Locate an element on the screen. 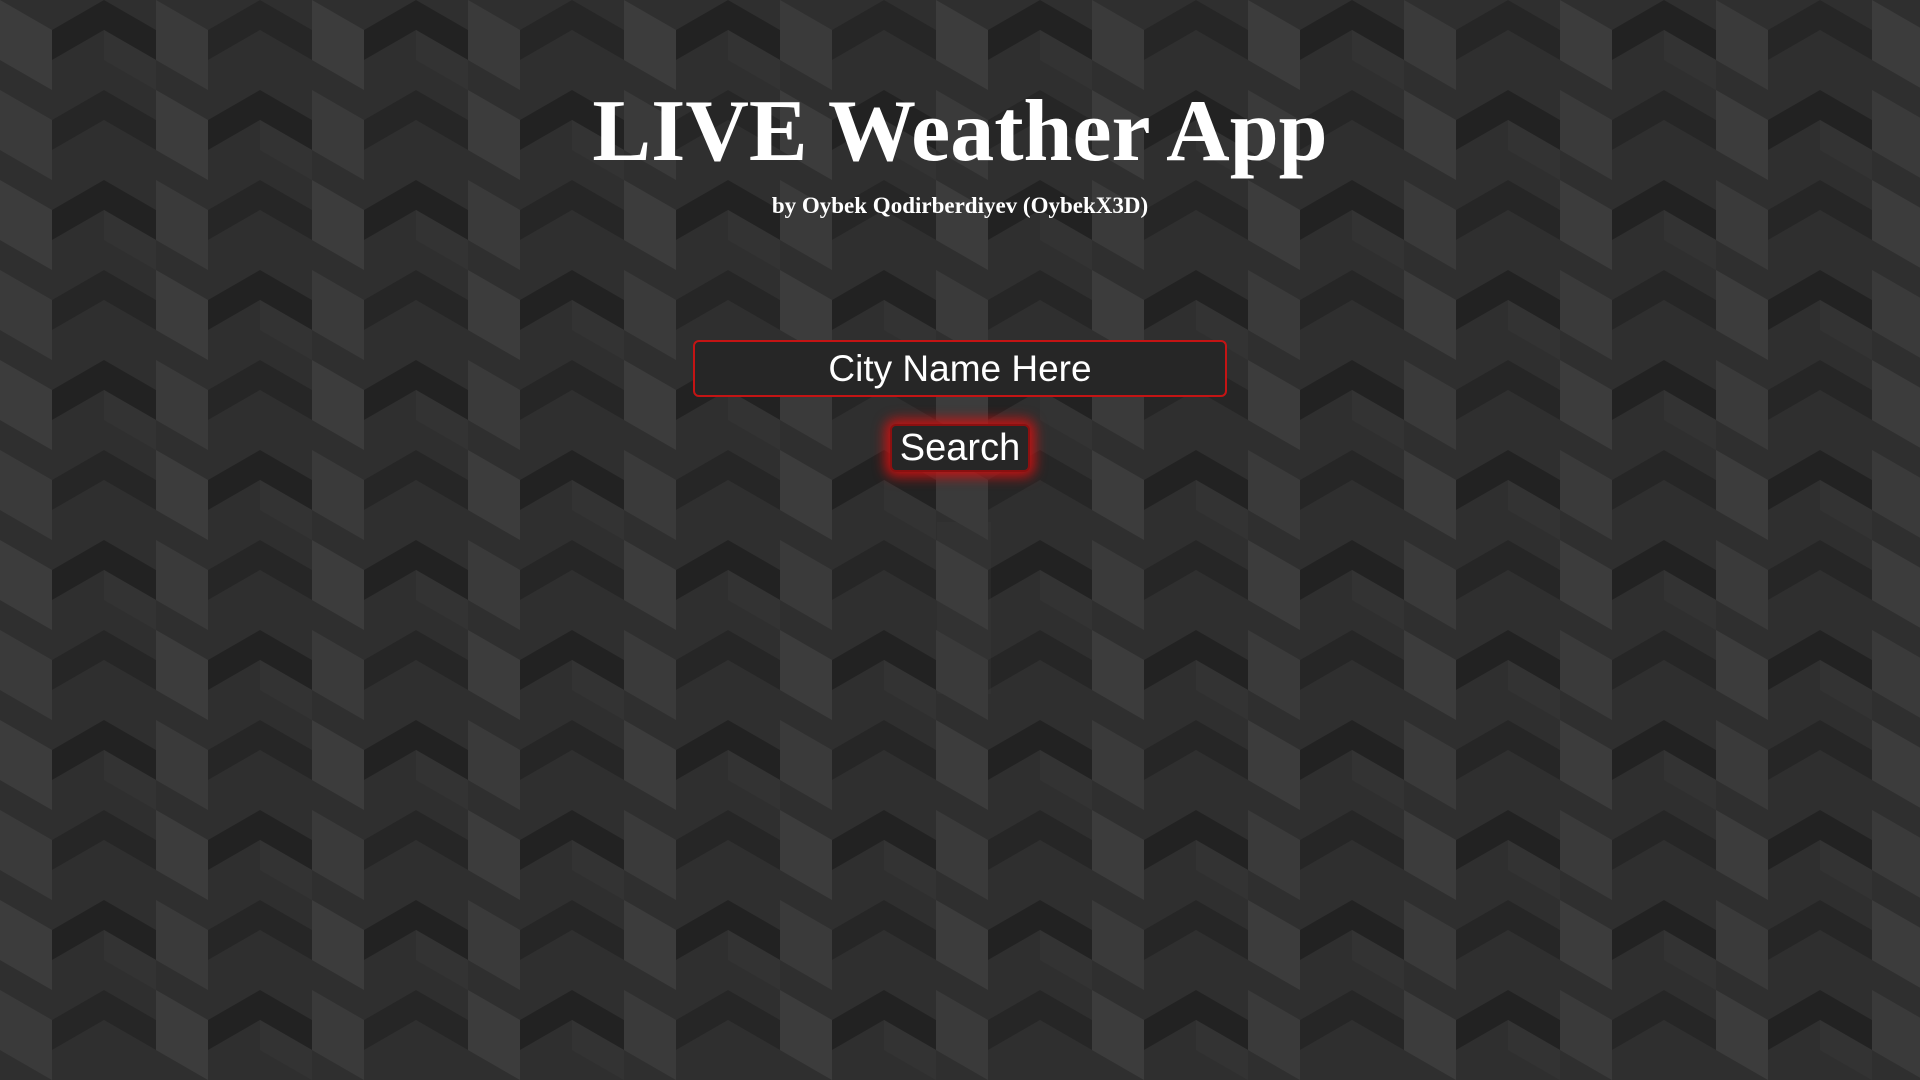  weather-result-panel is located at coordinates (964, 608).